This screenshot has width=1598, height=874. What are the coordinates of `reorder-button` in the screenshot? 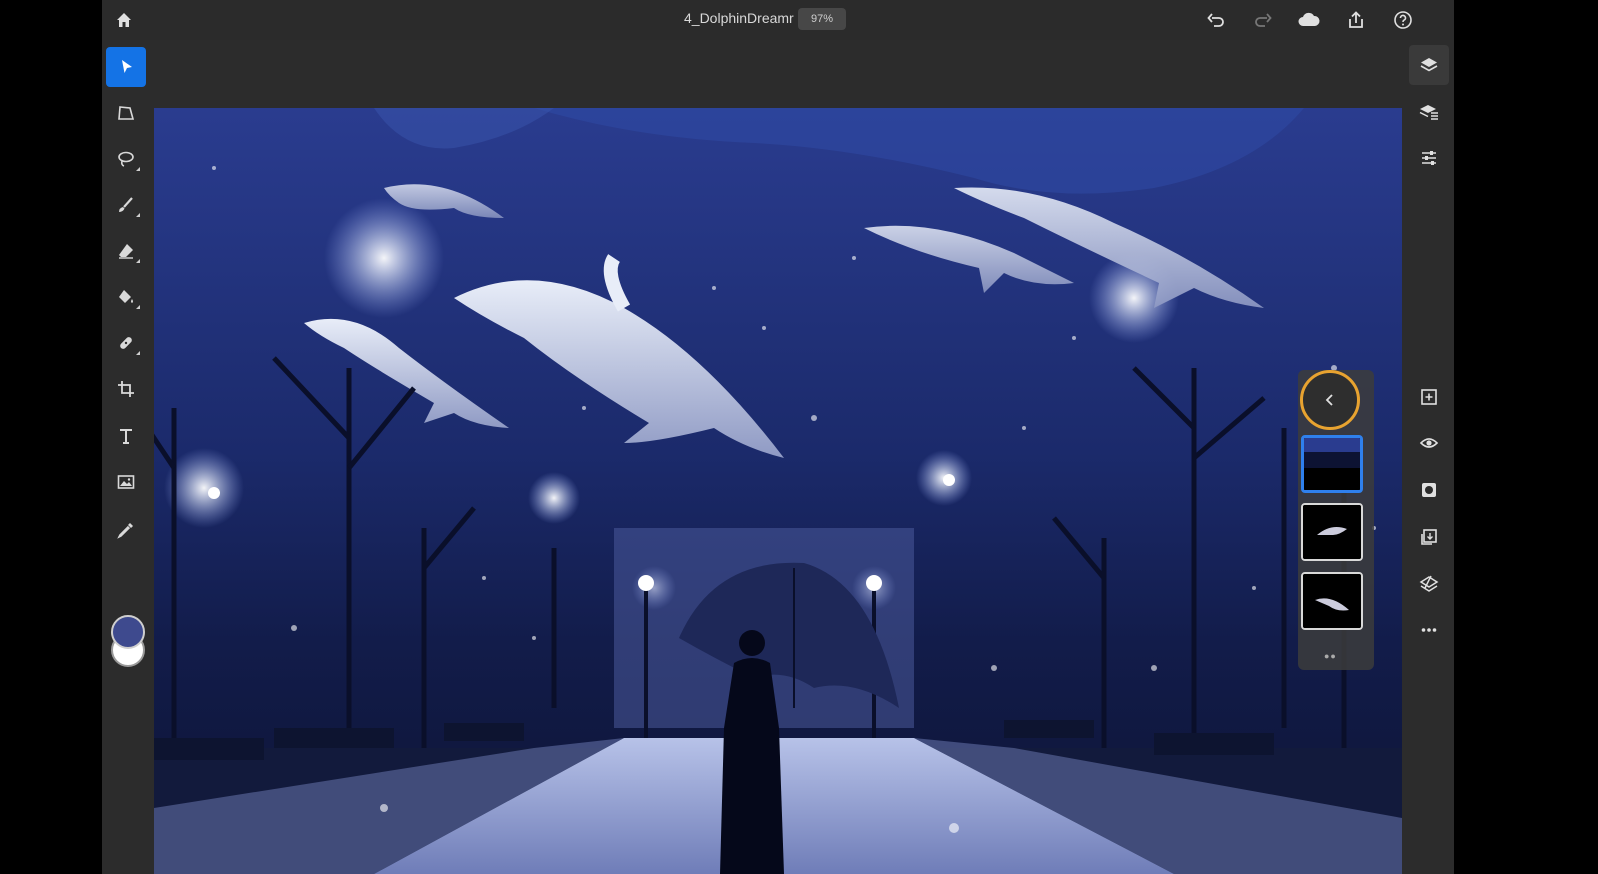 It's located at (1429, 537).